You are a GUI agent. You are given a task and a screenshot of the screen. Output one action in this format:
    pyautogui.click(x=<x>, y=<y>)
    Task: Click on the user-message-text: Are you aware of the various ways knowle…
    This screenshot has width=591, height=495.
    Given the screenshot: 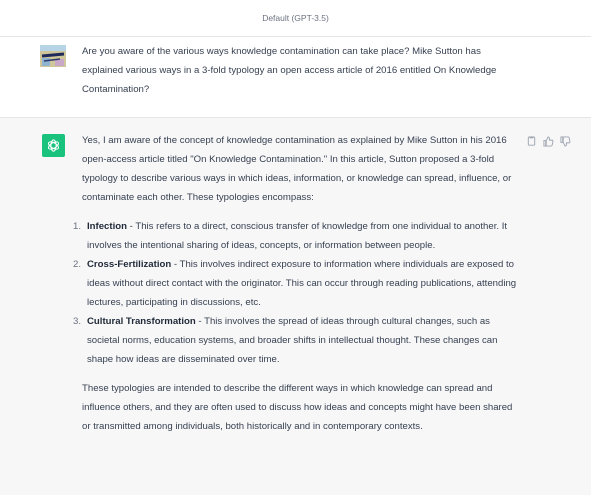 What is the action you would take?
    pyautogui.click(x=289, y=70)
    